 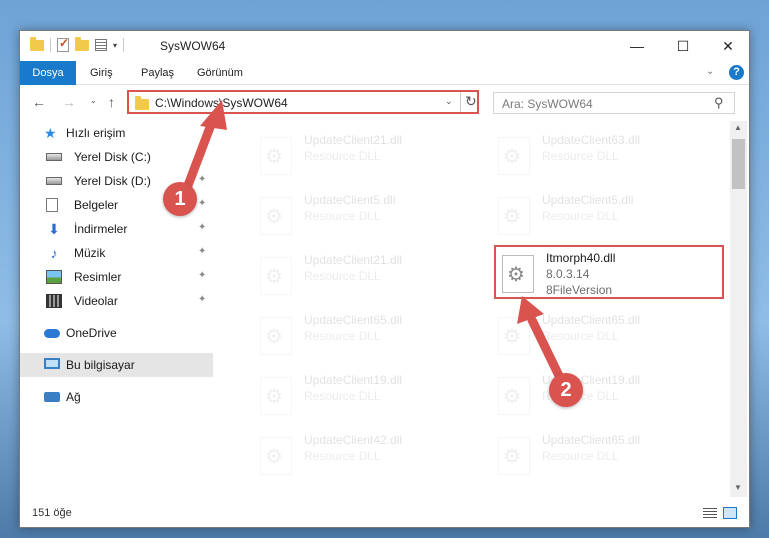 I want to click on search-icon: ⚲, so click(x=719, y=103).